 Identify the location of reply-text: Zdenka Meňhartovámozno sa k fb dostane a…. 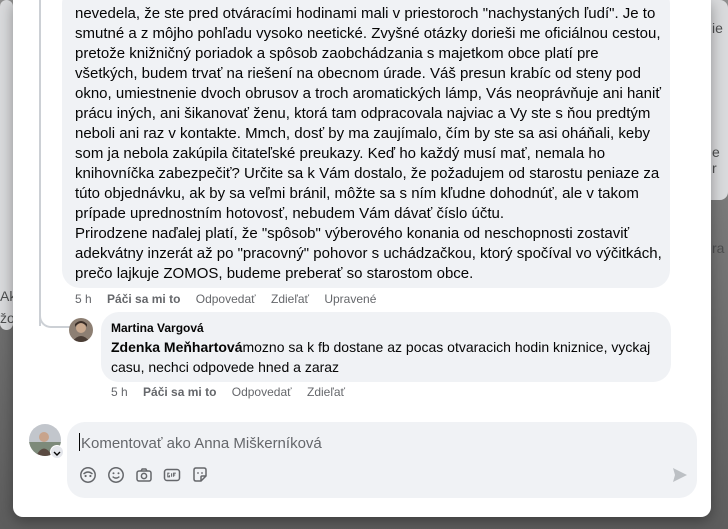
(385, 357).